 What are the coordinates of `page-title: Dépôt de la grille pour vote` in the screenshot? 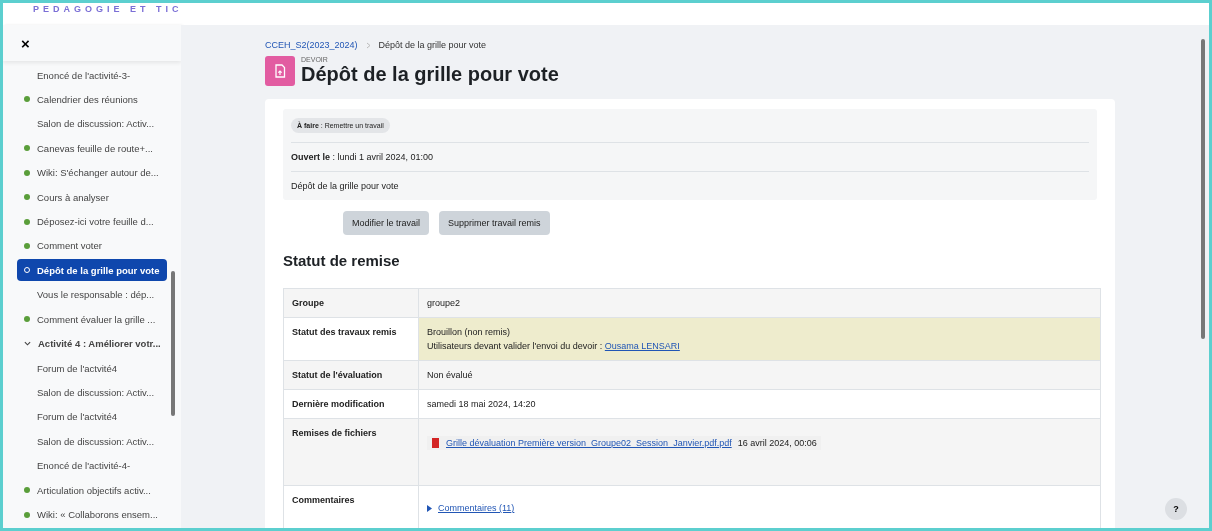 It's located at (430, 74).